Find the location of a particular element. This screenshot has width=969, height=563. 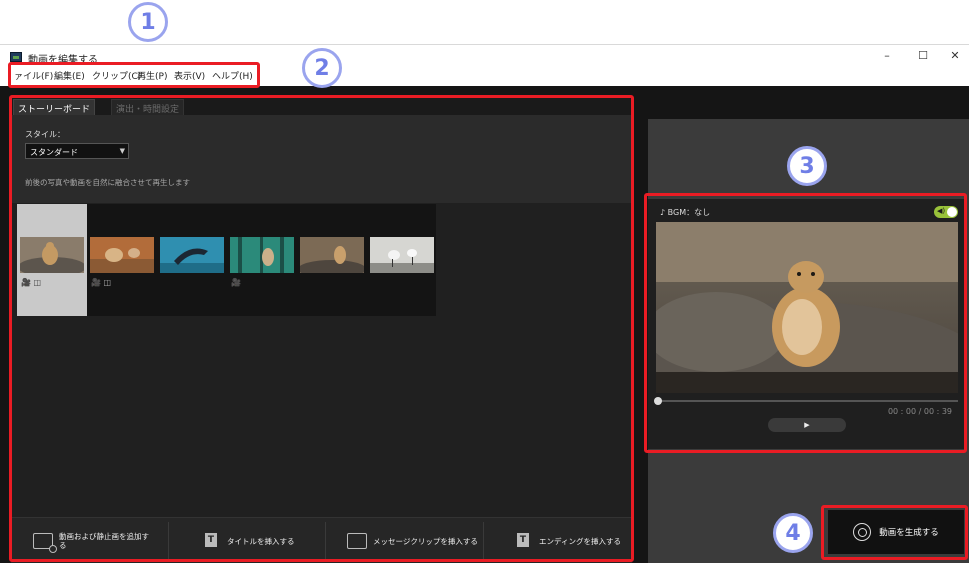

seek-handle is located at coordinates (658, 401).